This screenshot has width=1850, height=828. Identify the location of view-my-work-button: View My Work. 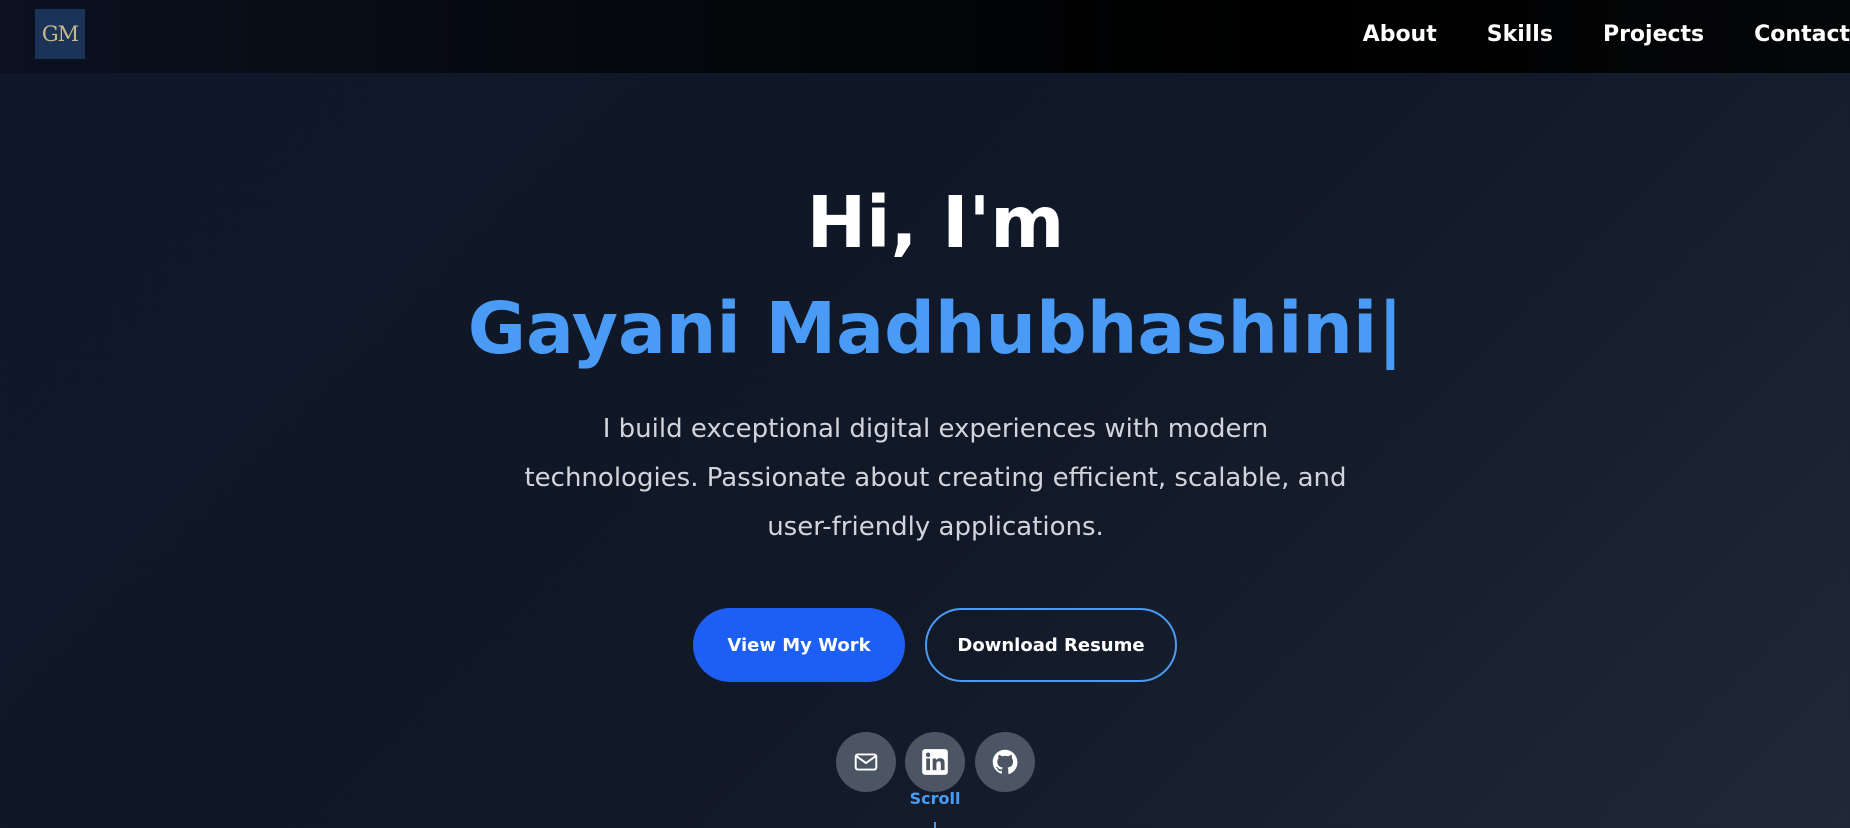
(799, 645).